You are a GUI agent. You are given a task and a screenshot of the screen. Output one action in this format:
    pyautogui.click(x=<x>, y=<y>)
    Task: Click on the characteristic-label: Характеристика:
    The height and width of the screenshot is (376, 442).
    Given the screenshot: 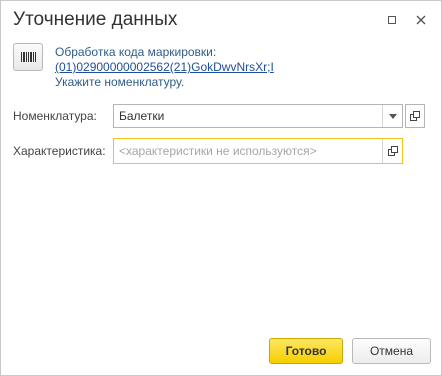 What is the action you would take?
    pyautogui.click(x=59, y=151)
    